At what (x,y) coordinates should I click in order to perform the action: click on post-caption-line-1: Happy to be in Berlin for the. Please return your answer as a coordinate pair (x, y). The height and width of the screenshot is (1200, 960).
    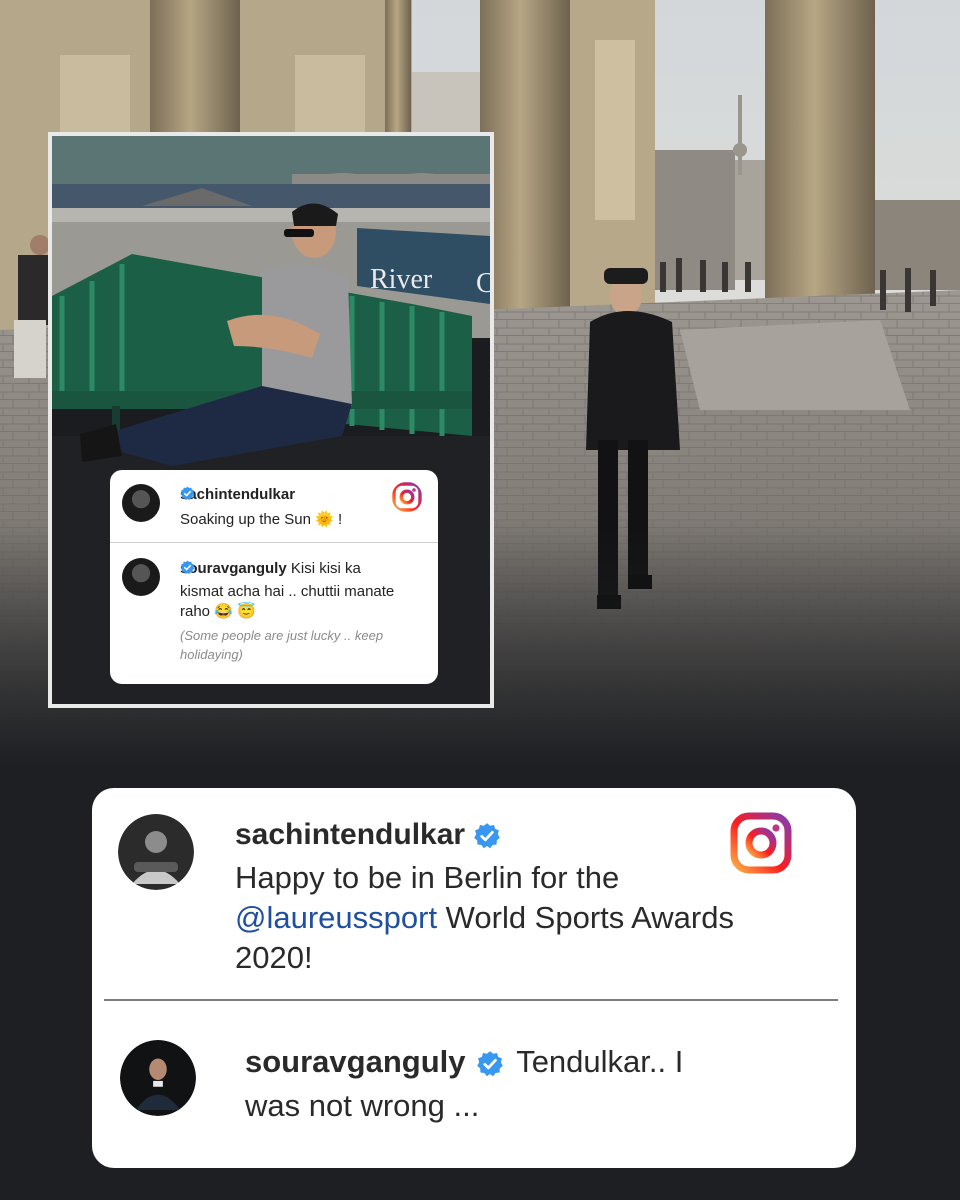
    Looking at the image, I should click on (427, 877).